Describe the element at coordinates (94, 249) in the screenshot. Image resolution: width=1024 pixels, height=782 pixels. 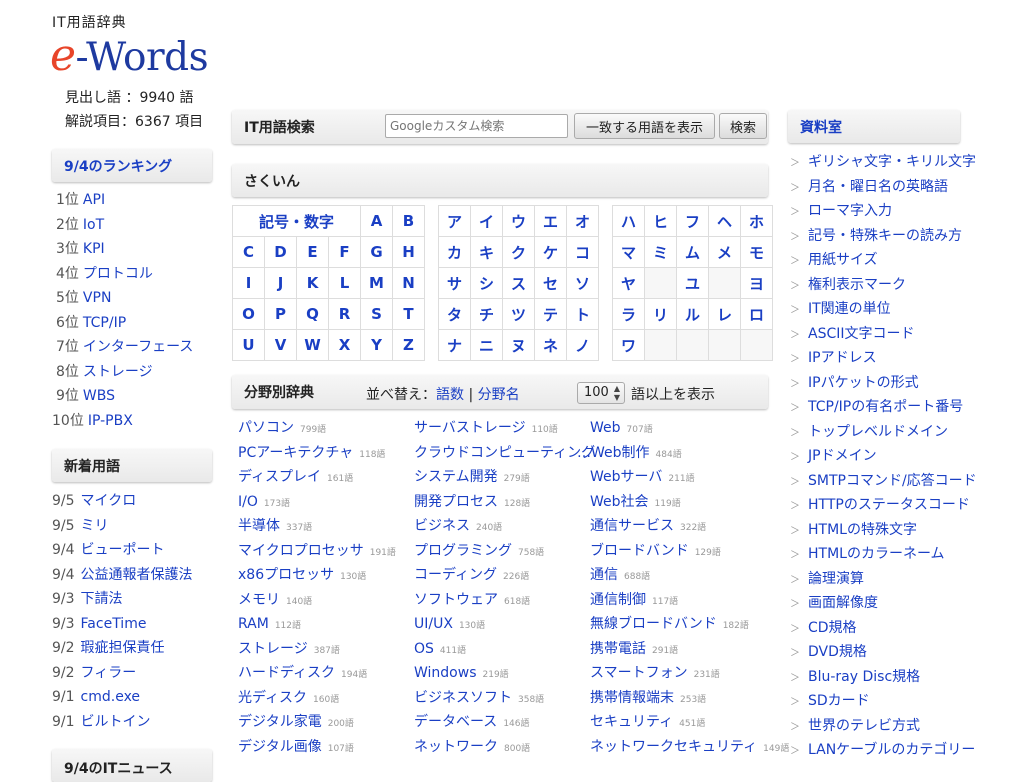
I see `ranking-link: KPI` at that location.